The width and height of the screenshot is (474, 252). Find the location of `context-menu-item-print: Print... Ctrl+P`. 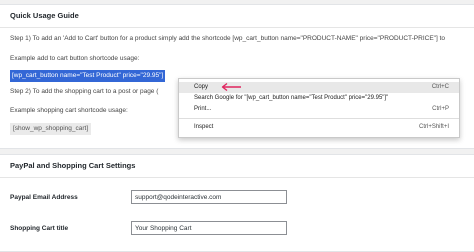

context-menu-item-print: Print... Ctrl+P is located at coordinates (319, 109).